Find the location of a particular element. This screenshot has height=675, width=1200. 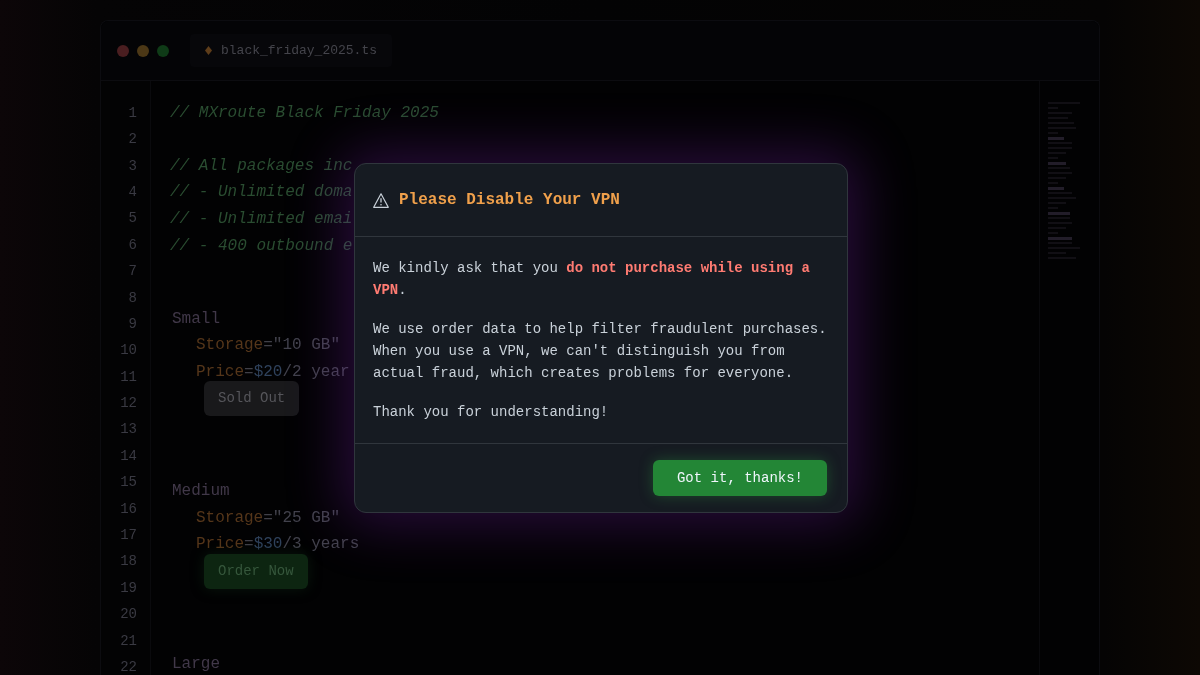

dialog-text: We use order data to help filter fraudulent purchases. When you use a VPN, we can't distinguish you from actual fraud, which creates problems for everyone. is located at coordinates (600, 351).